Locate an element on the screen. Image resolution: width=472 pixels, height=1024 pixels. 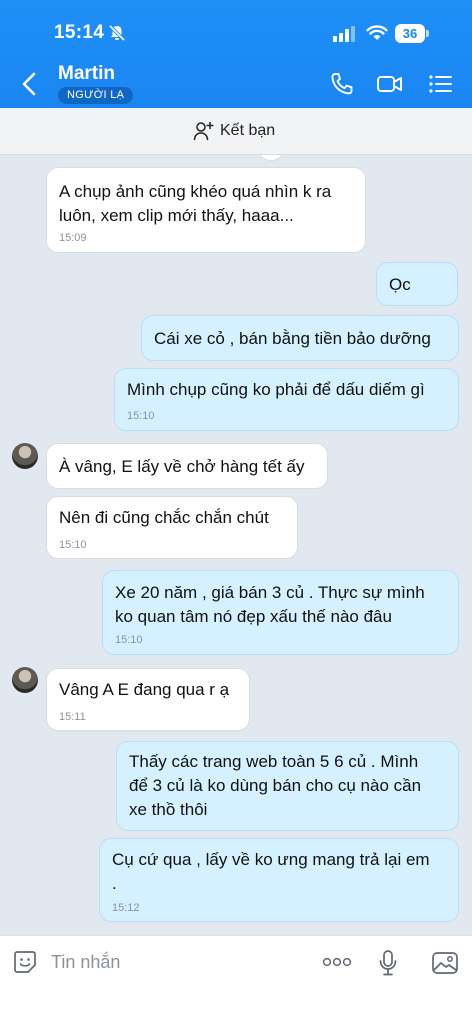
message-time: 15:11 is located at coordinates (72, 717).